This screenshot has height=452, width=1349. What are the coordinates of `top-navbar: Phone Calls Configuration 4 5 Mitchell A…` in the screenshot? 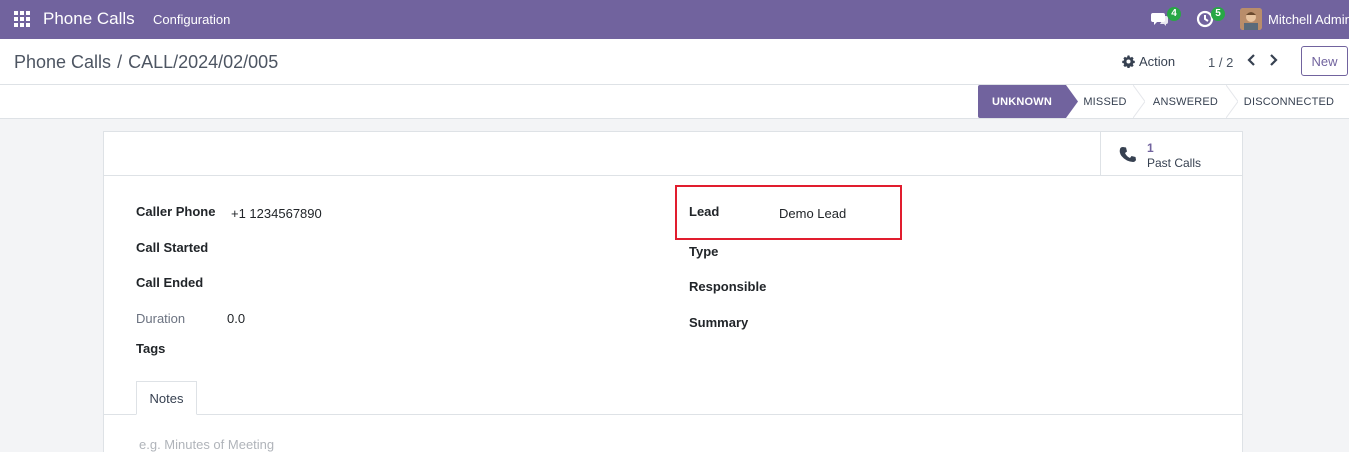 It's located at (674, 19).